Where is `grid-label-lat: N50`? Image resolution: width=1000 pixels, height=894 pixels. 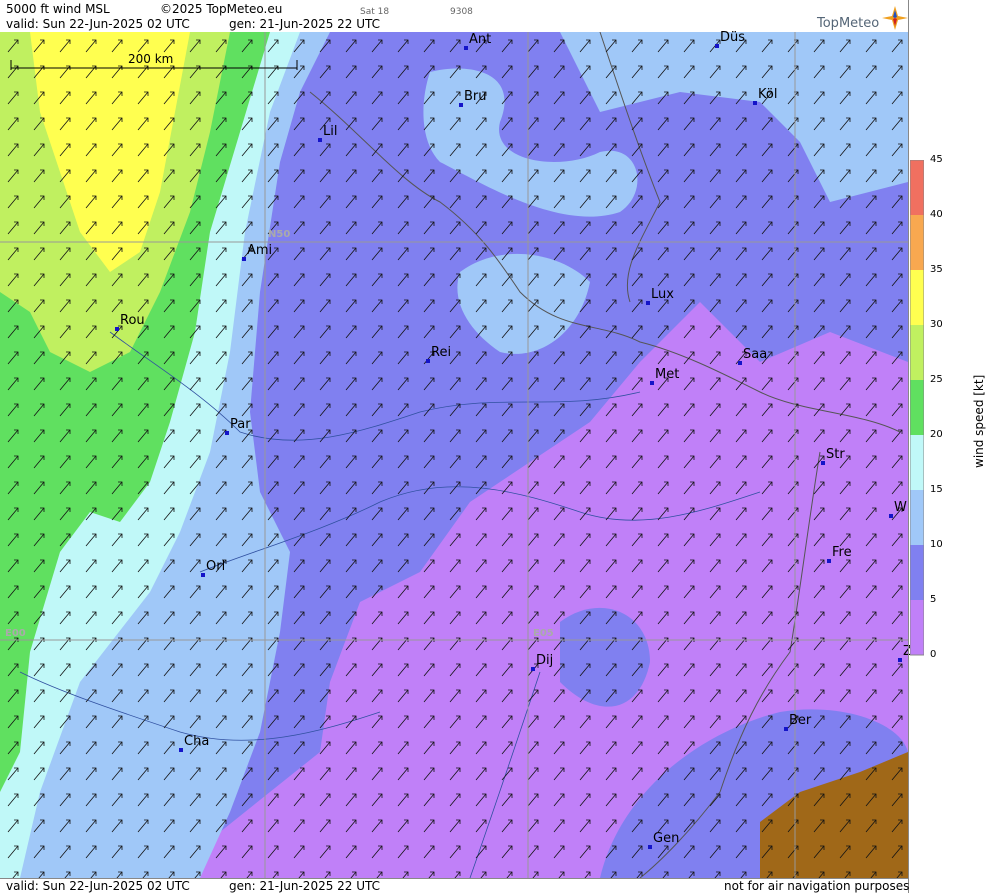
grid-label-lat: N50 is located at coordinates (279, 234).